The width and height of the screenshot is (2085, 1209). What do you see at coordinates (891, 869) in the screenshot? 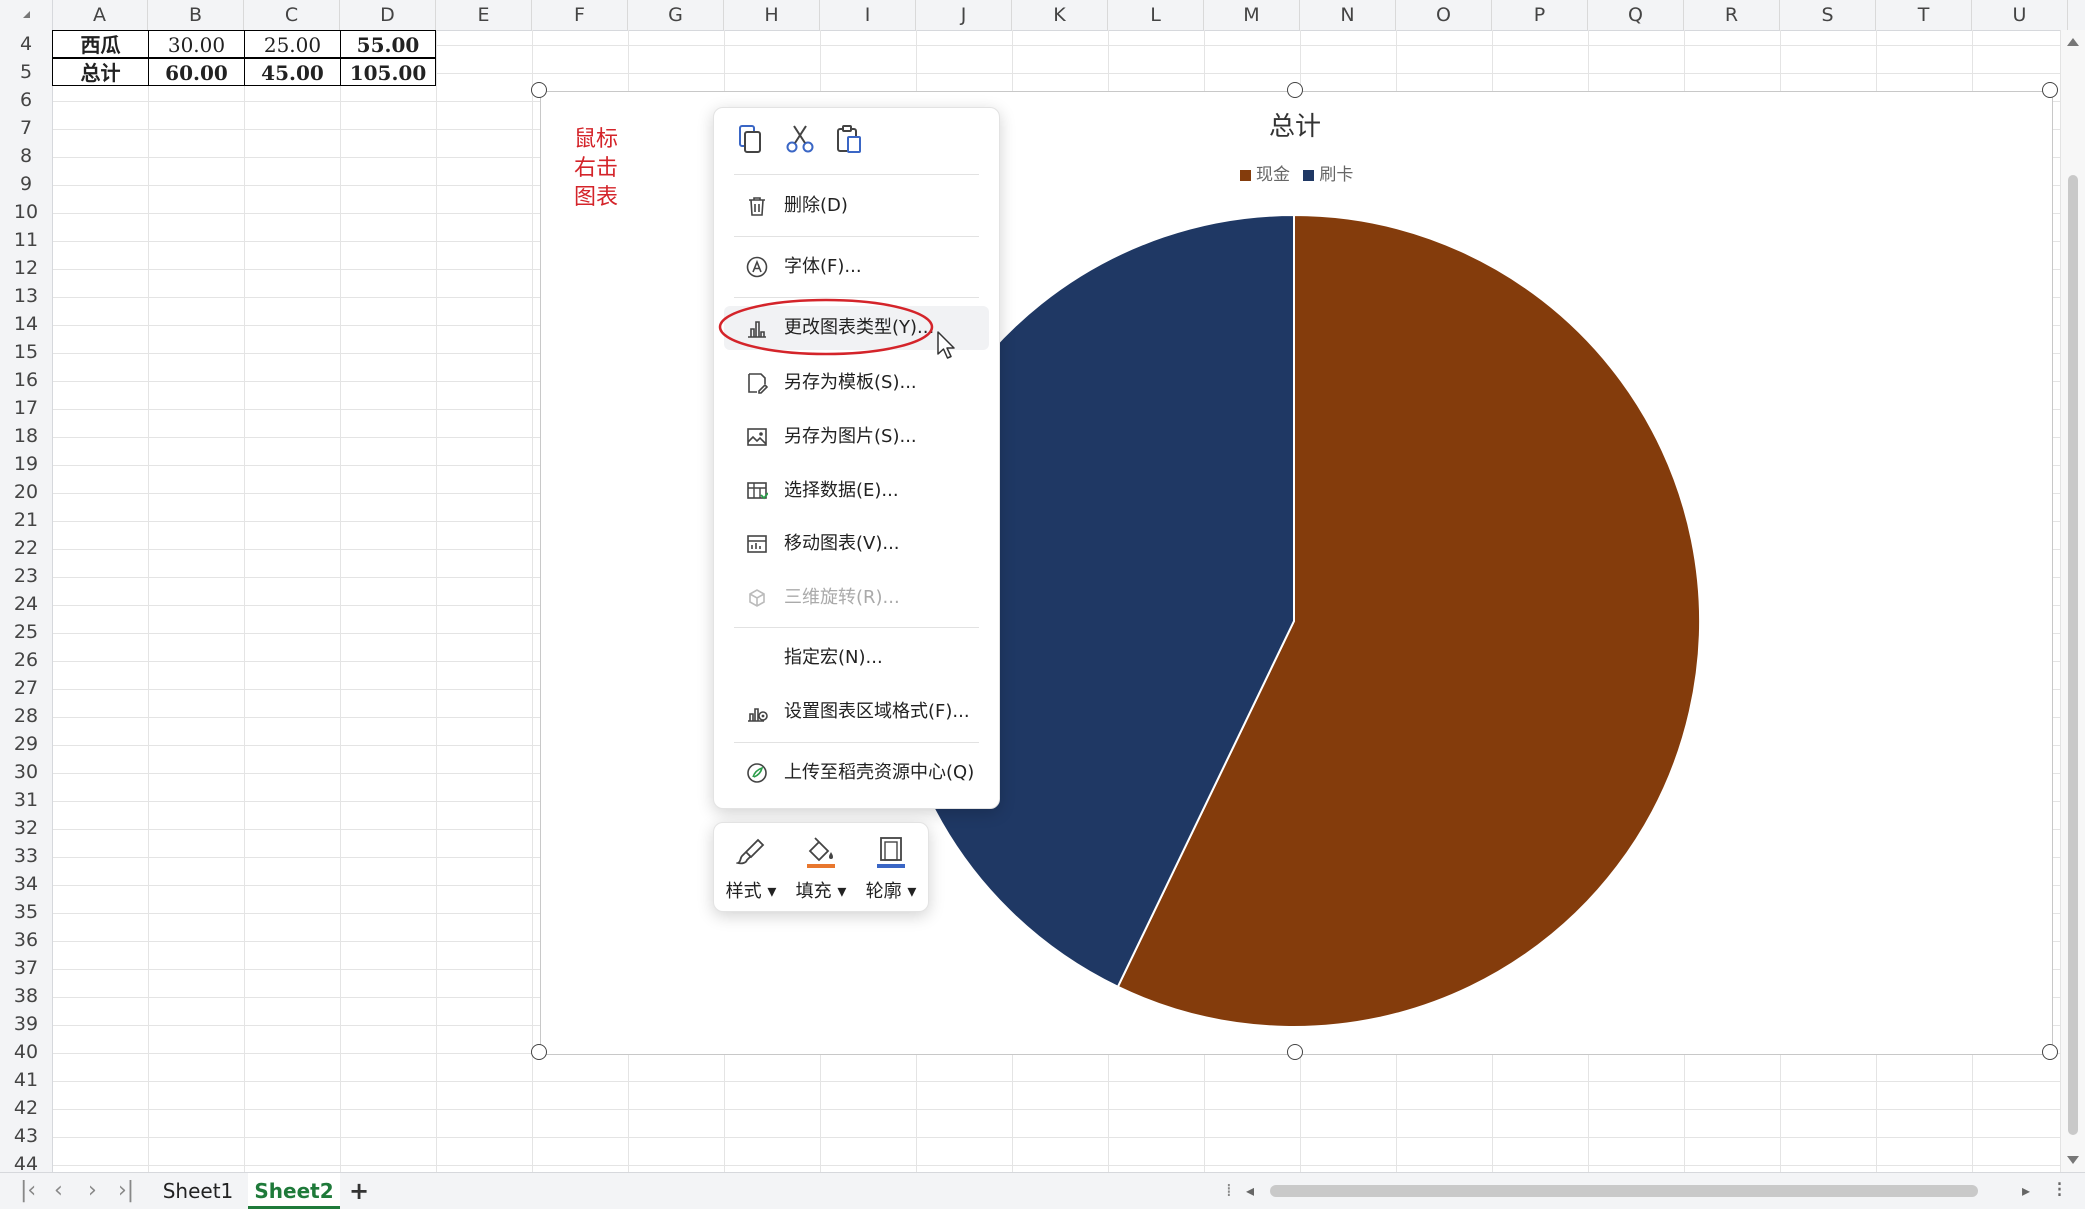
I see `outline-button: 轮廓 ▾` at bounding box center [891, 869].